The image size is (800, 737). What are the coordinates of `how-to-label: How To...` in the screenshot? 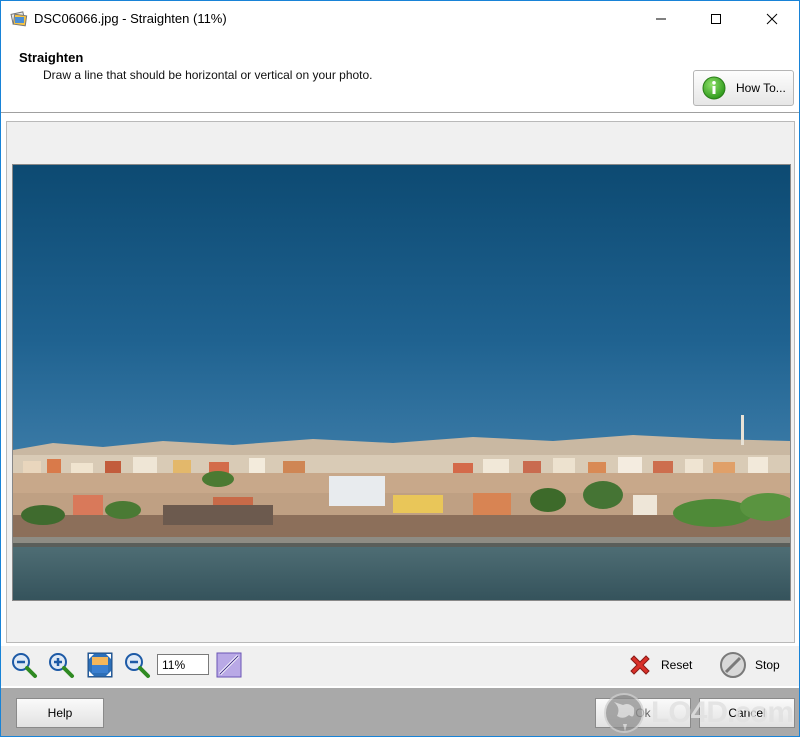 It's located at (761, 88).